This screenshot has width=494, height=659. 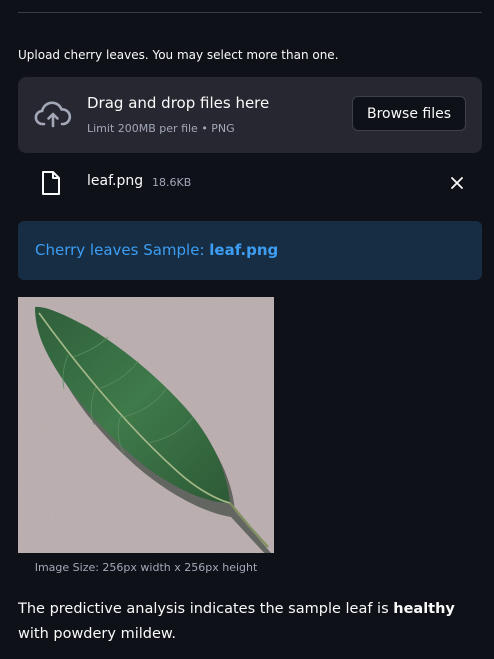 What do you see at coordinates (409, 113) in the screenshot?
I see `browse-files-button: Browse files` at bounding box center [409, 113].